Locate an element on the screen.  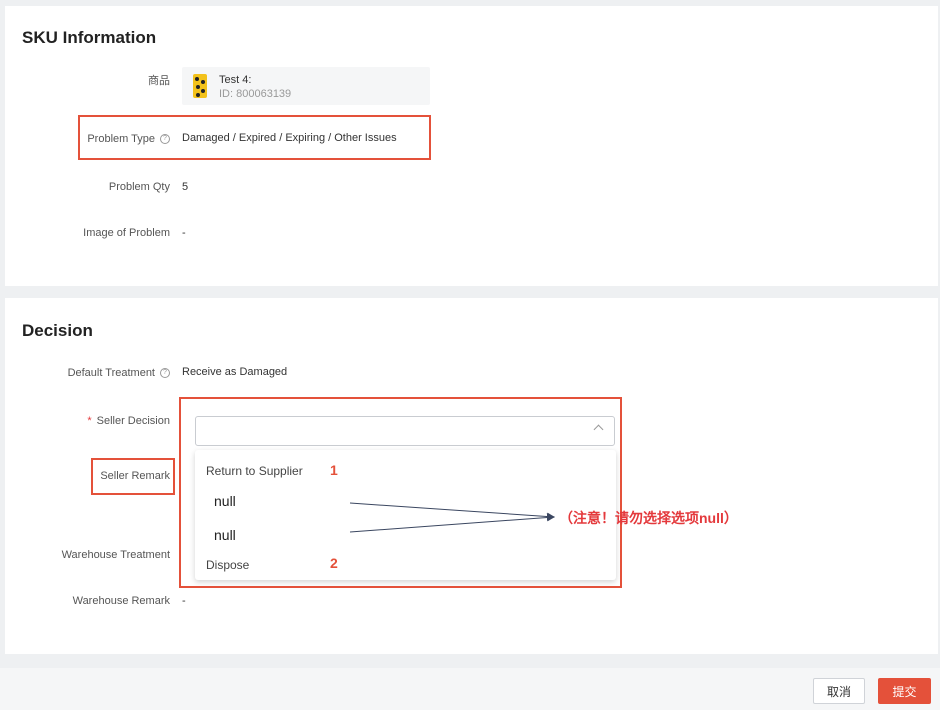
submit-button: 提交 is located at coordinates (904, 691).